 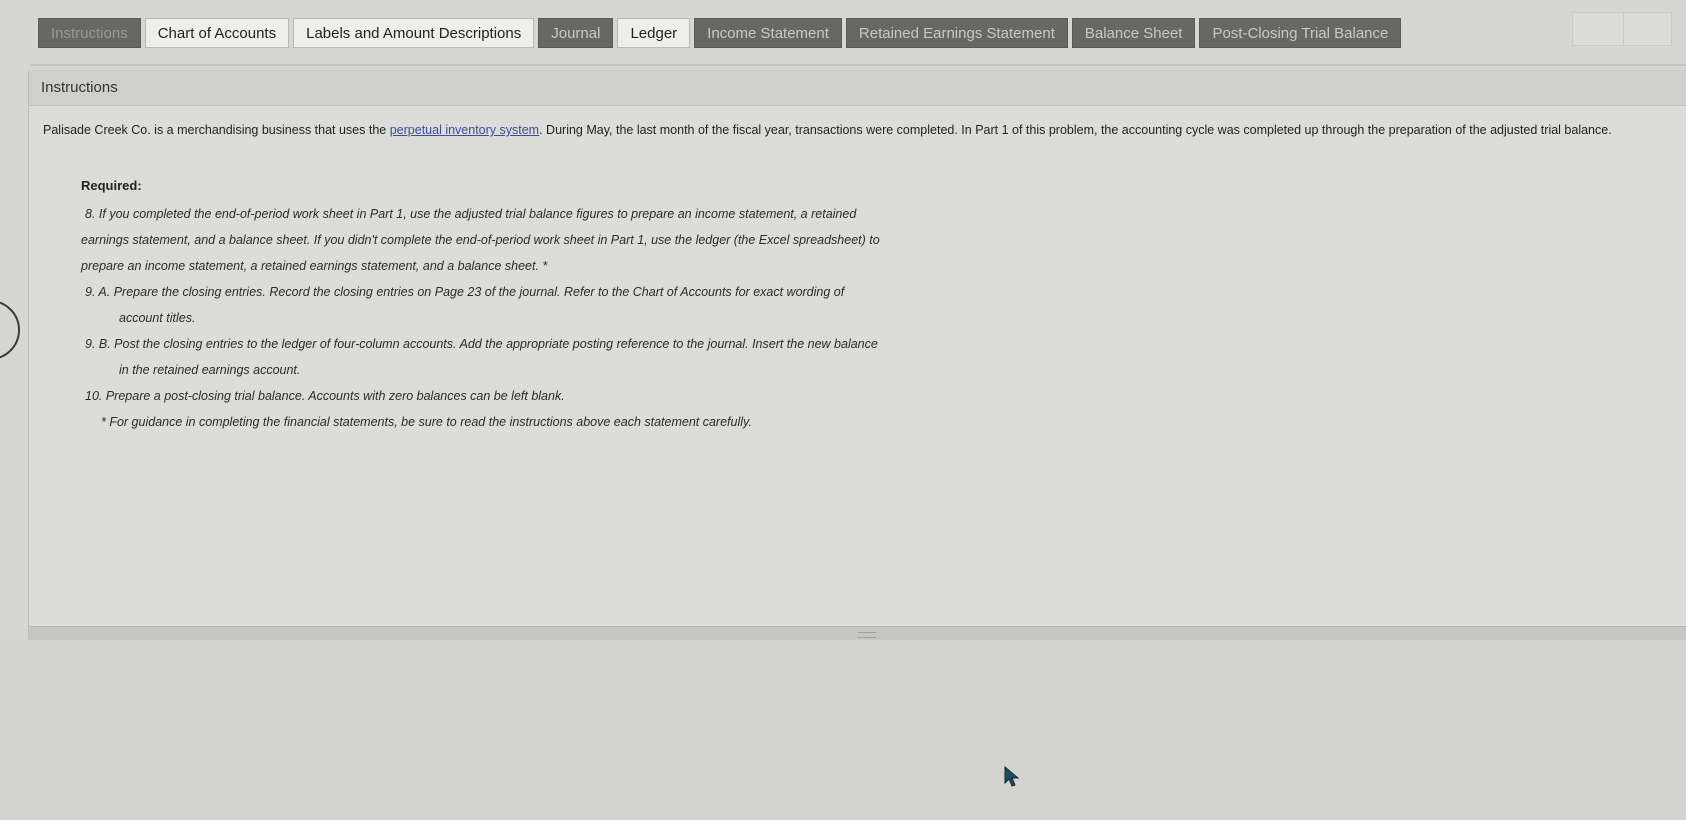 What do you see at coordinates (464, 130) in the screenshot?
I see `perpetual-inventory-link: perpetual inventory system` at bounding box center [464, 130].